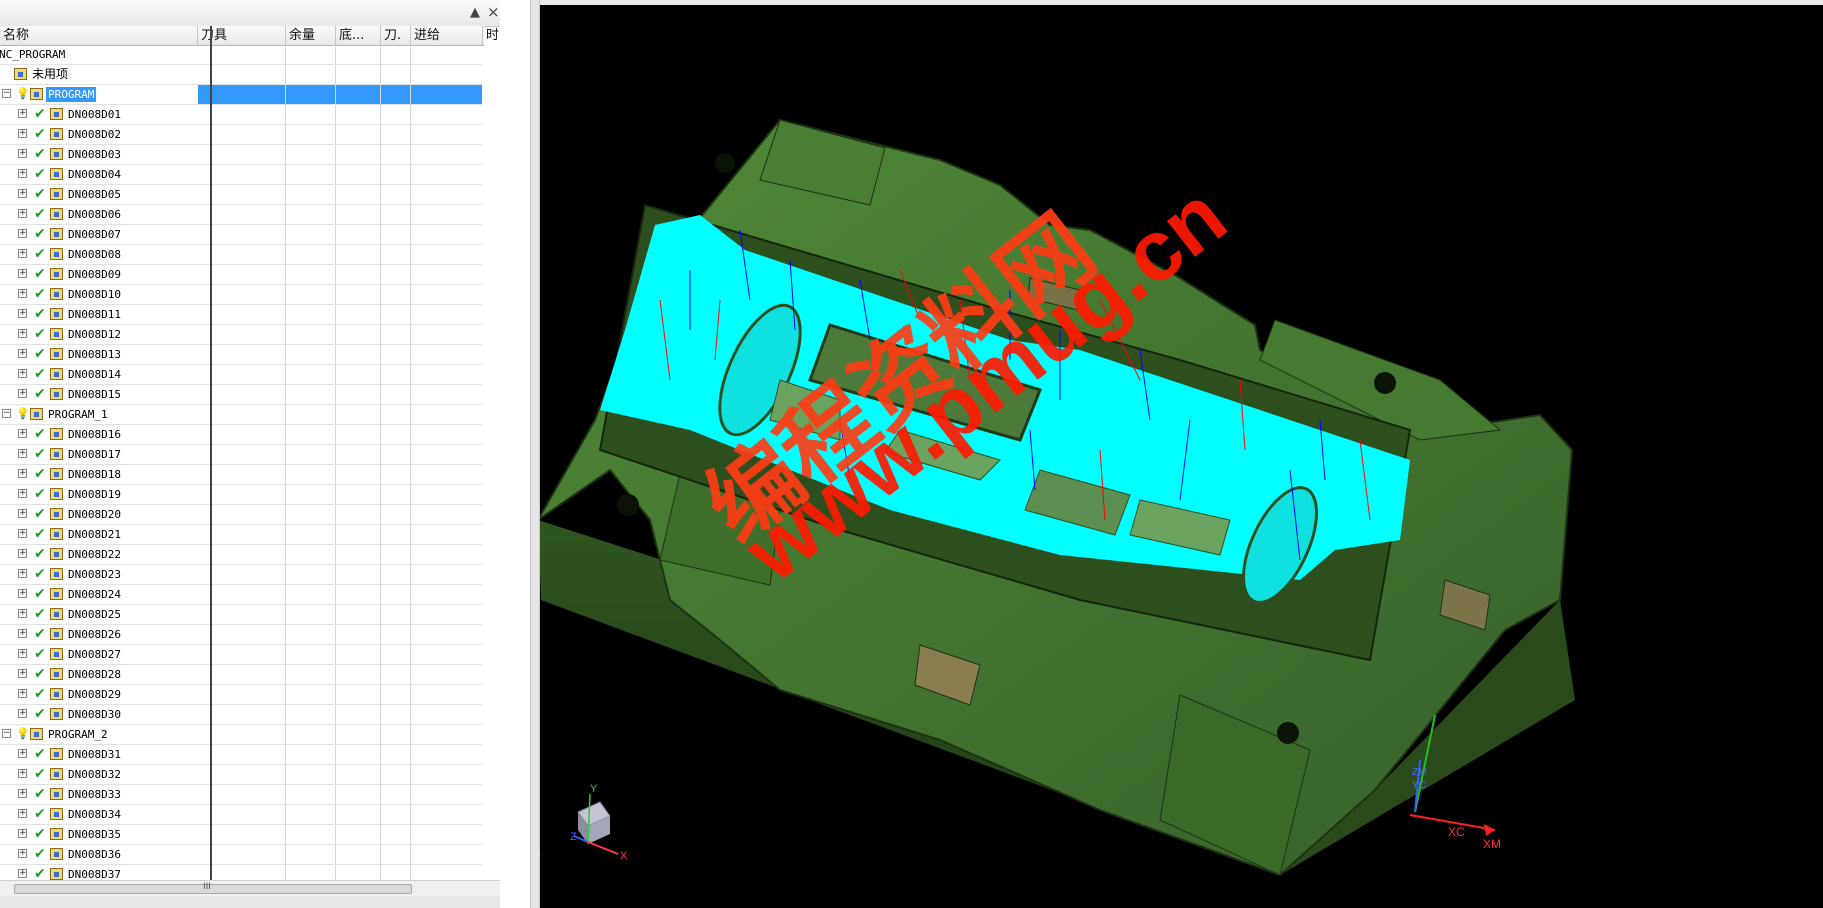  Describe the element at coordinates (241, 755) in the screenshot. I see `operation-row: + ✔ DN008D31` at that location.